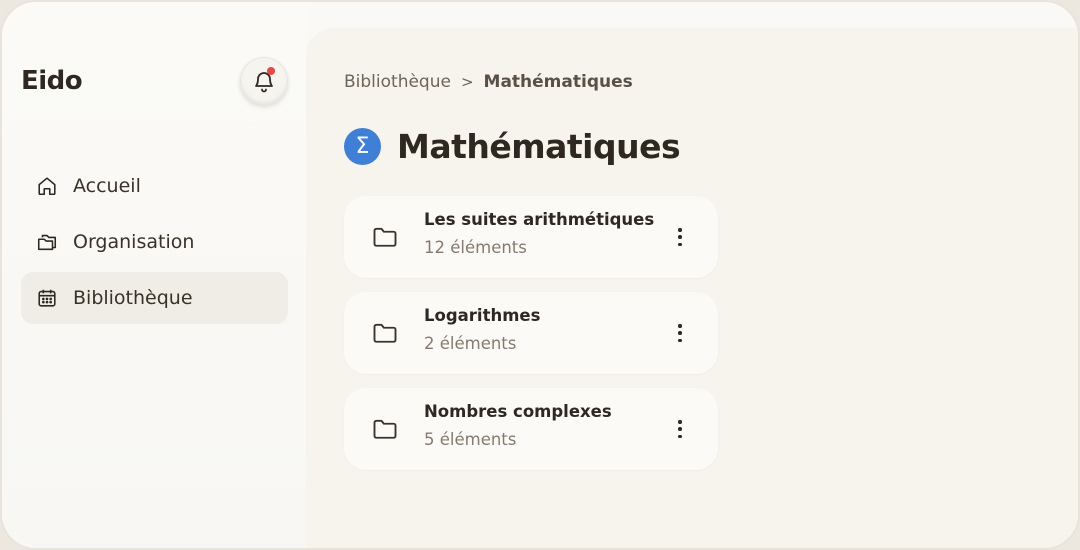 Image resolution: width=1080 pixels, height=550 pixels. I want to click on folder-name: Les suites arithmétiques, so click(539, 219).